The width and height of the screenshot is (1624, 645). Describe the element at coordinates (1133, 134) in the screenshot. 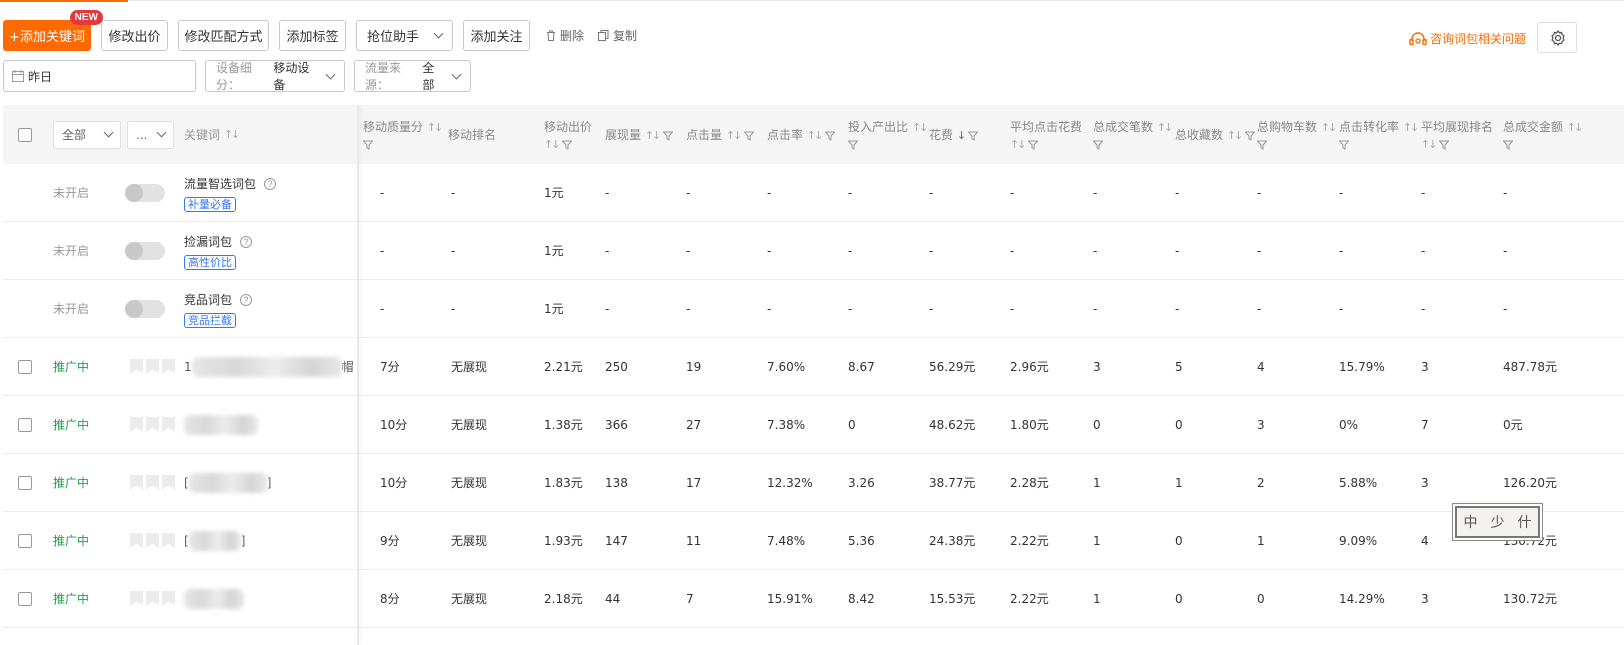

I see `header-orders: 总成交笔数 ↑↓` at that location.